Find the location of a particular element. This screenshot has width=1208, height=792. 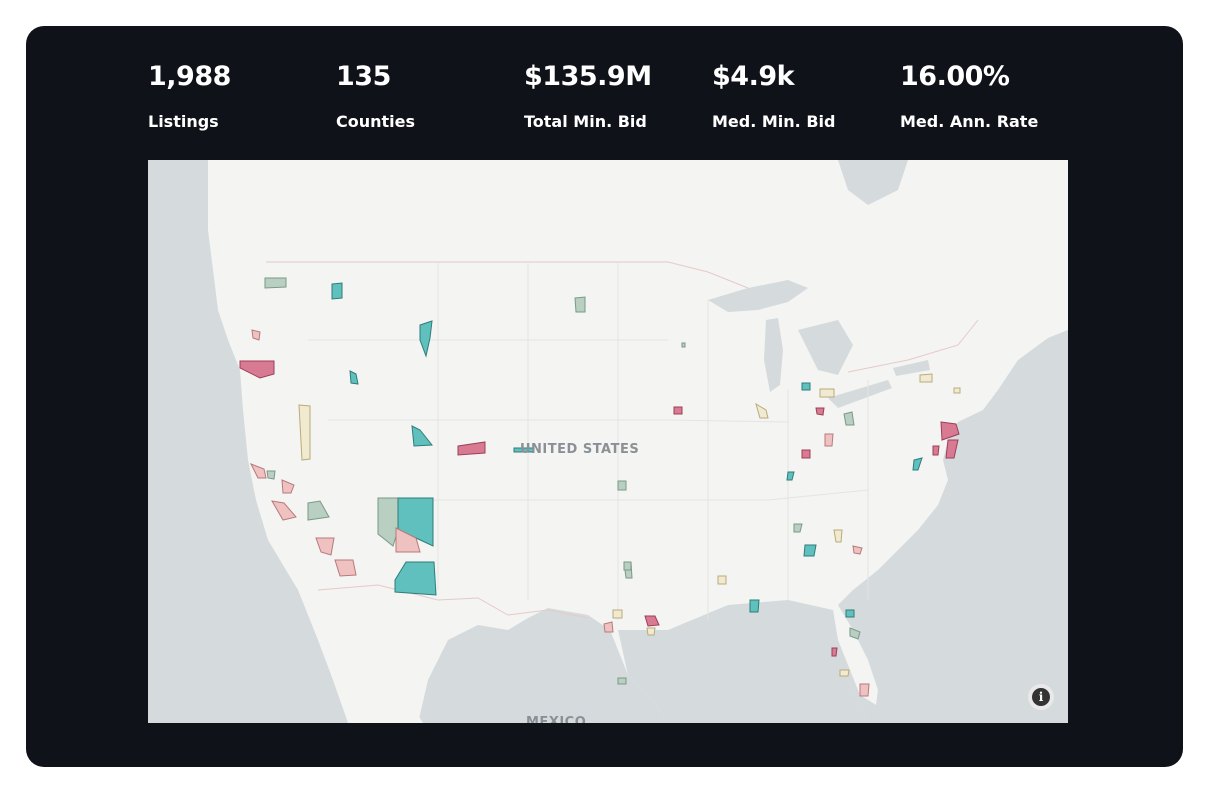

metric-value: 1,988 is located at coordinates (189, 76).